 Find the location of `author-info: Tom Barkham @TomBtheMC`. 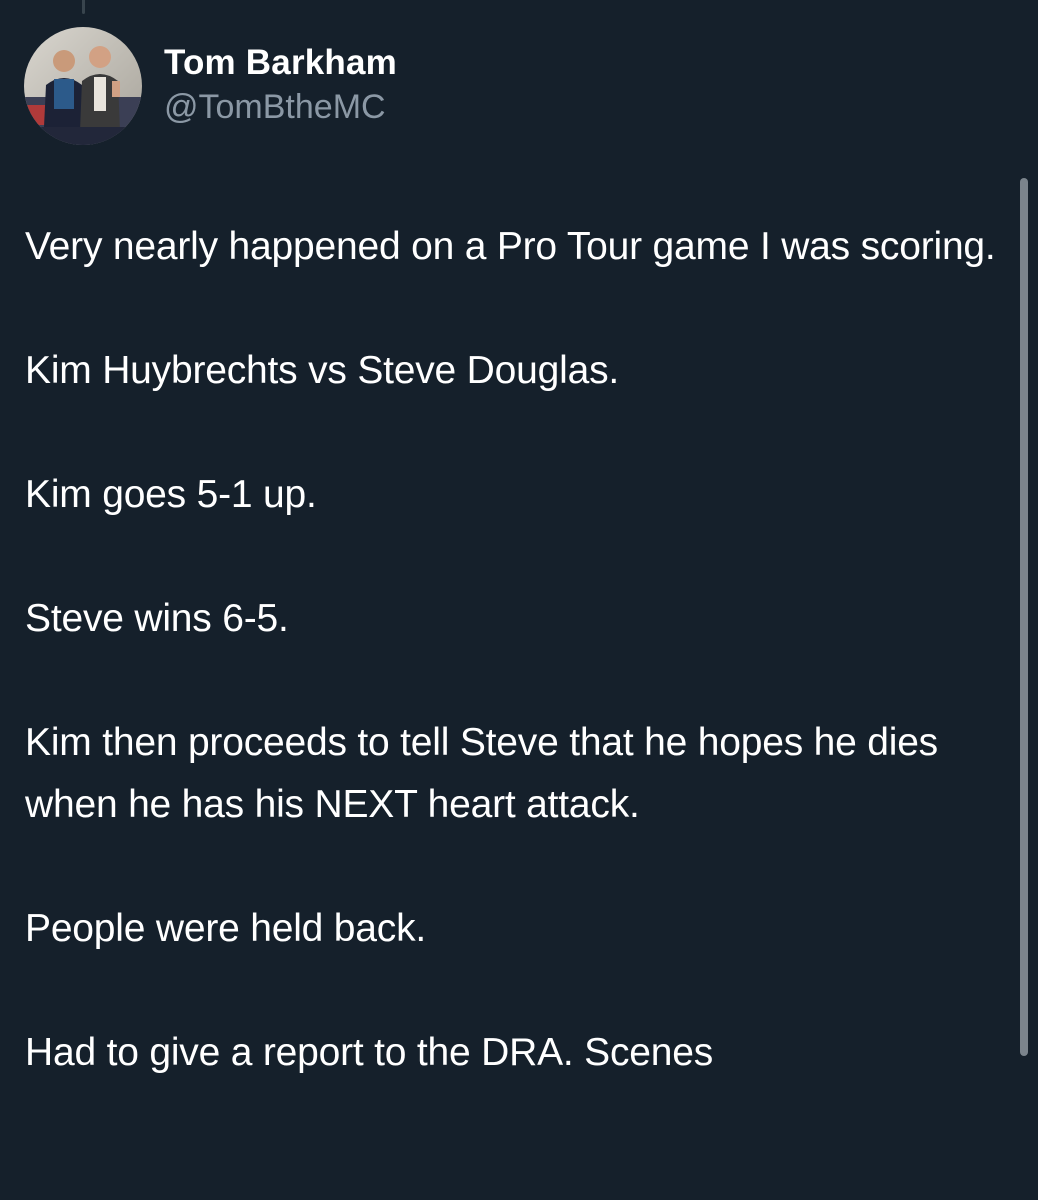

author-info: Tom Barkham @TomBtheMC is located at coordinates (280, 85).